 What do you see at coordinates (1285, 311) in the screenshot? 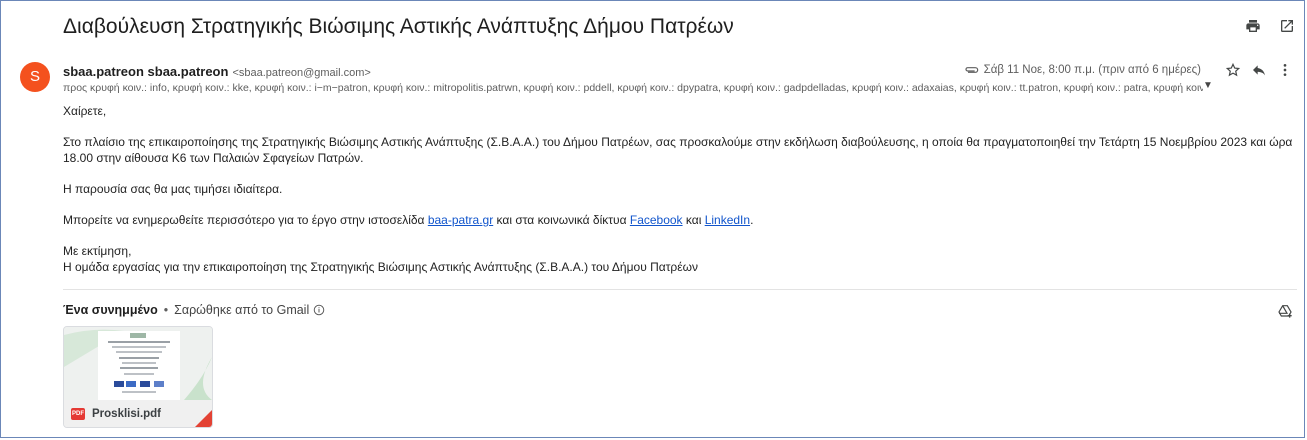
I see `add-to-drive-icon` at bounding box center [1285, 311].